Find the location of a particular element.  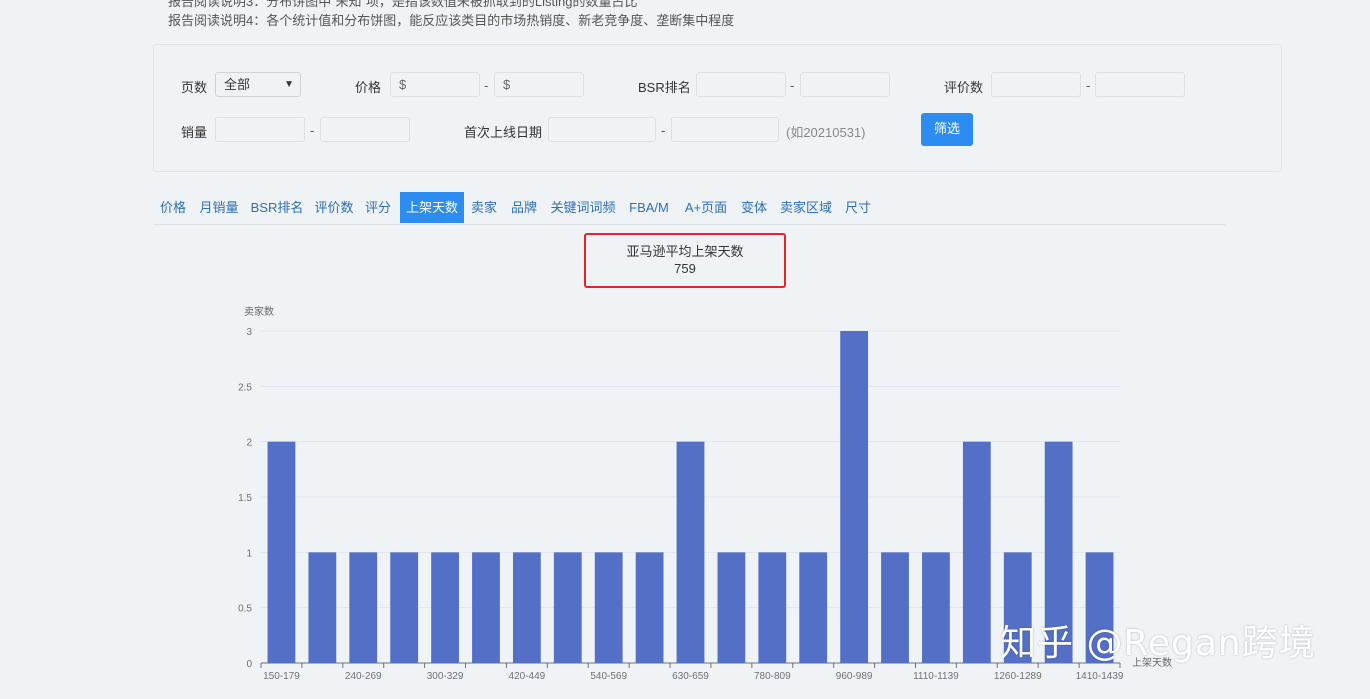

y-tick-label: 2.5 is located at coordinates (245, 387).